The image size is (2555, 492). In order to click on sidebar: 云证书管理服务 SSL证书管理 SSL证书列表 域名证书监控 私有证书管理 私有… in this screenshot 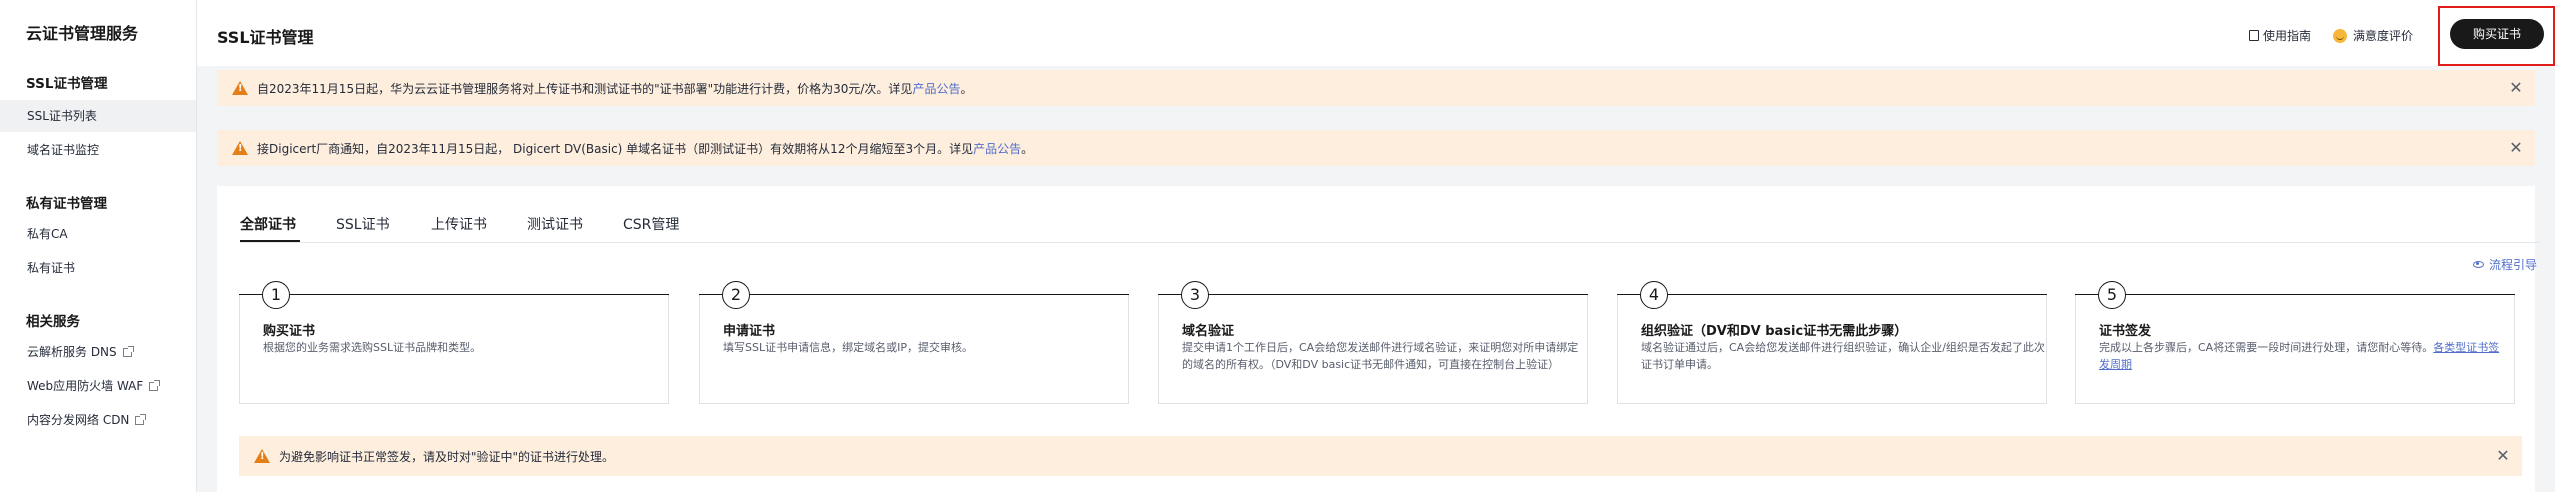, I will do `click(98, 246)`.